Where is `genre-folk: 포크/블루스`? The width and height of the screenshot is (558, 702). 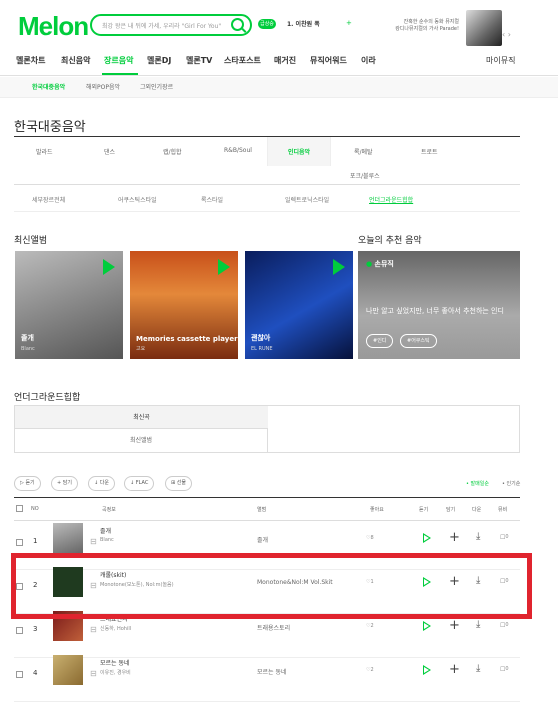
genre-folk: 포크/블루스 is located at coordinates (365, 175).